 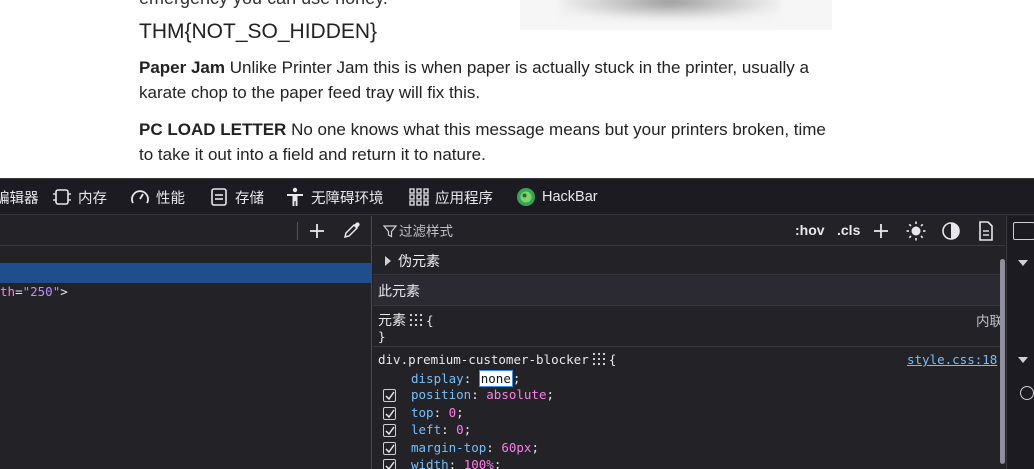 I want to click on dark-mode-icon, so click(x=951, y=231).